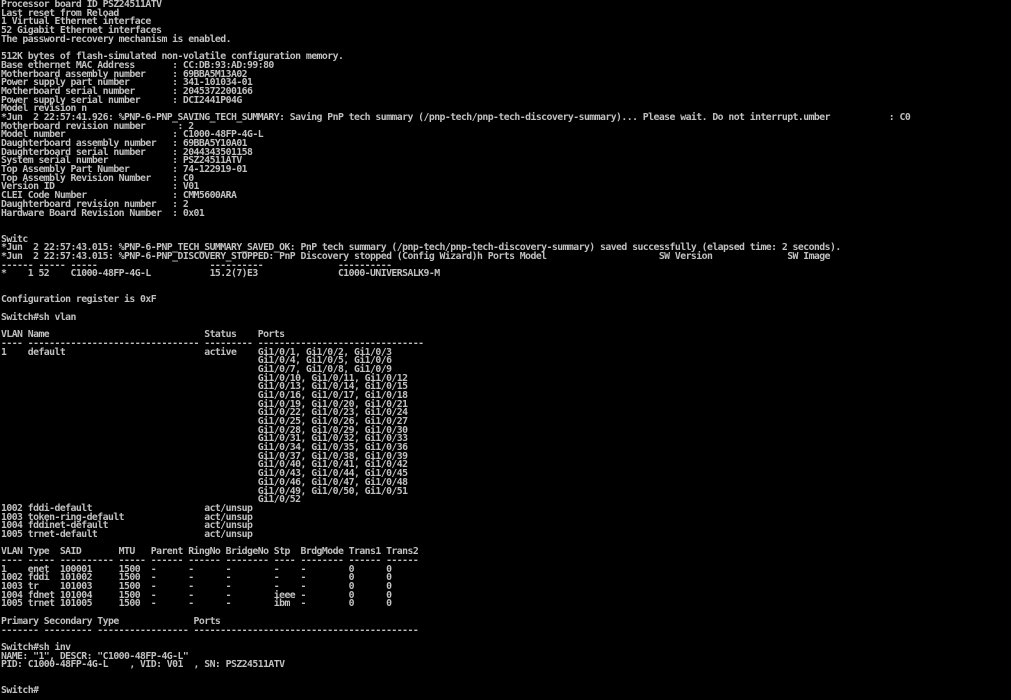  I want to click on terminal-line: Switch#, so click(20, 691).